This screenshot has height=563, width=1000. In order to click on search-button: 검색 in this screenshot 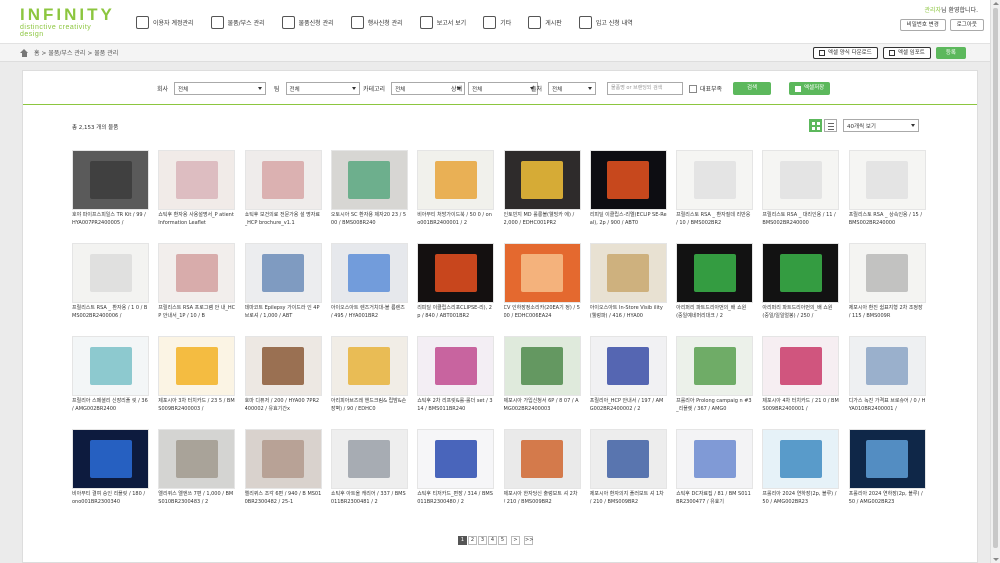, I will do `click(752, 88)`.